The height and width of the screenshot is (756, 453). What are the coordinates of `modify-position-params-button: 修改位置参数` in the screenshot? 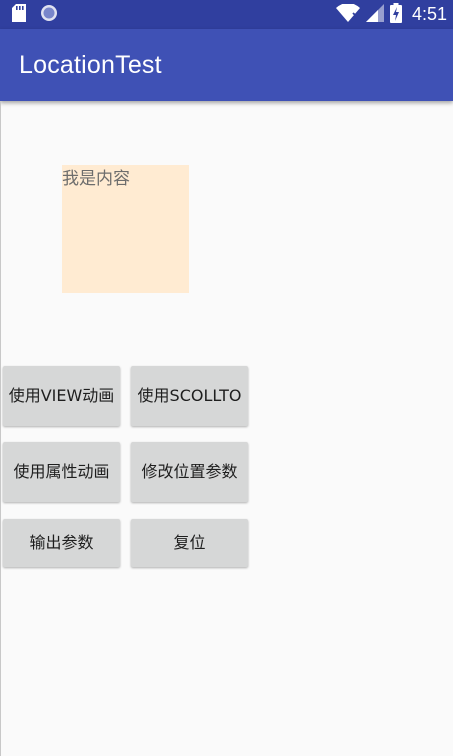 It's located at (189, 472).